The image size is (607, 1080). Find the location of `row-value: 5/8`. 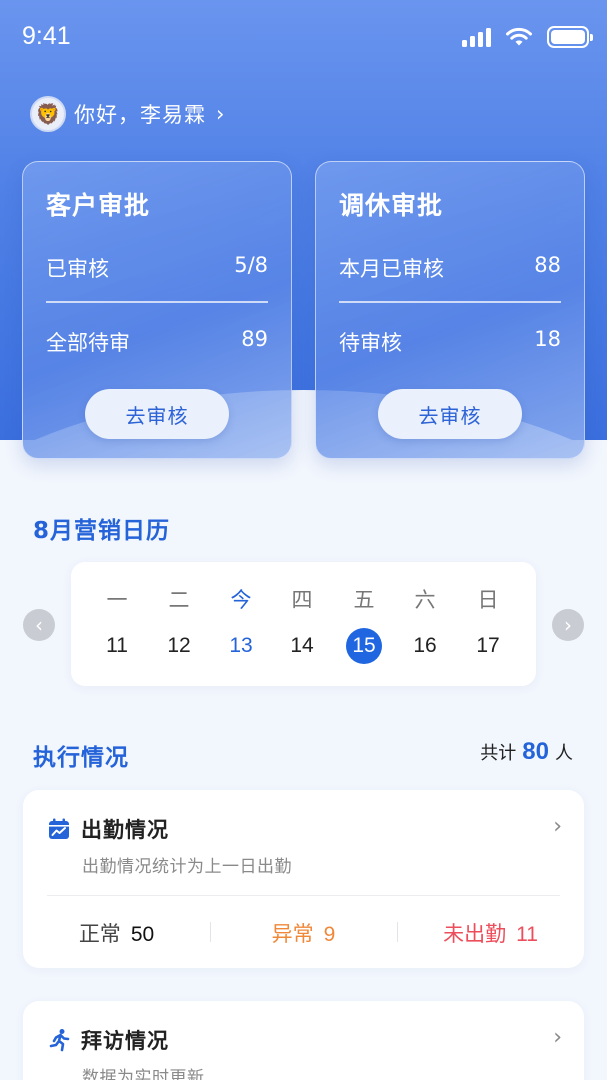

row-value: 5/8 is located at coordinates (251, 265).